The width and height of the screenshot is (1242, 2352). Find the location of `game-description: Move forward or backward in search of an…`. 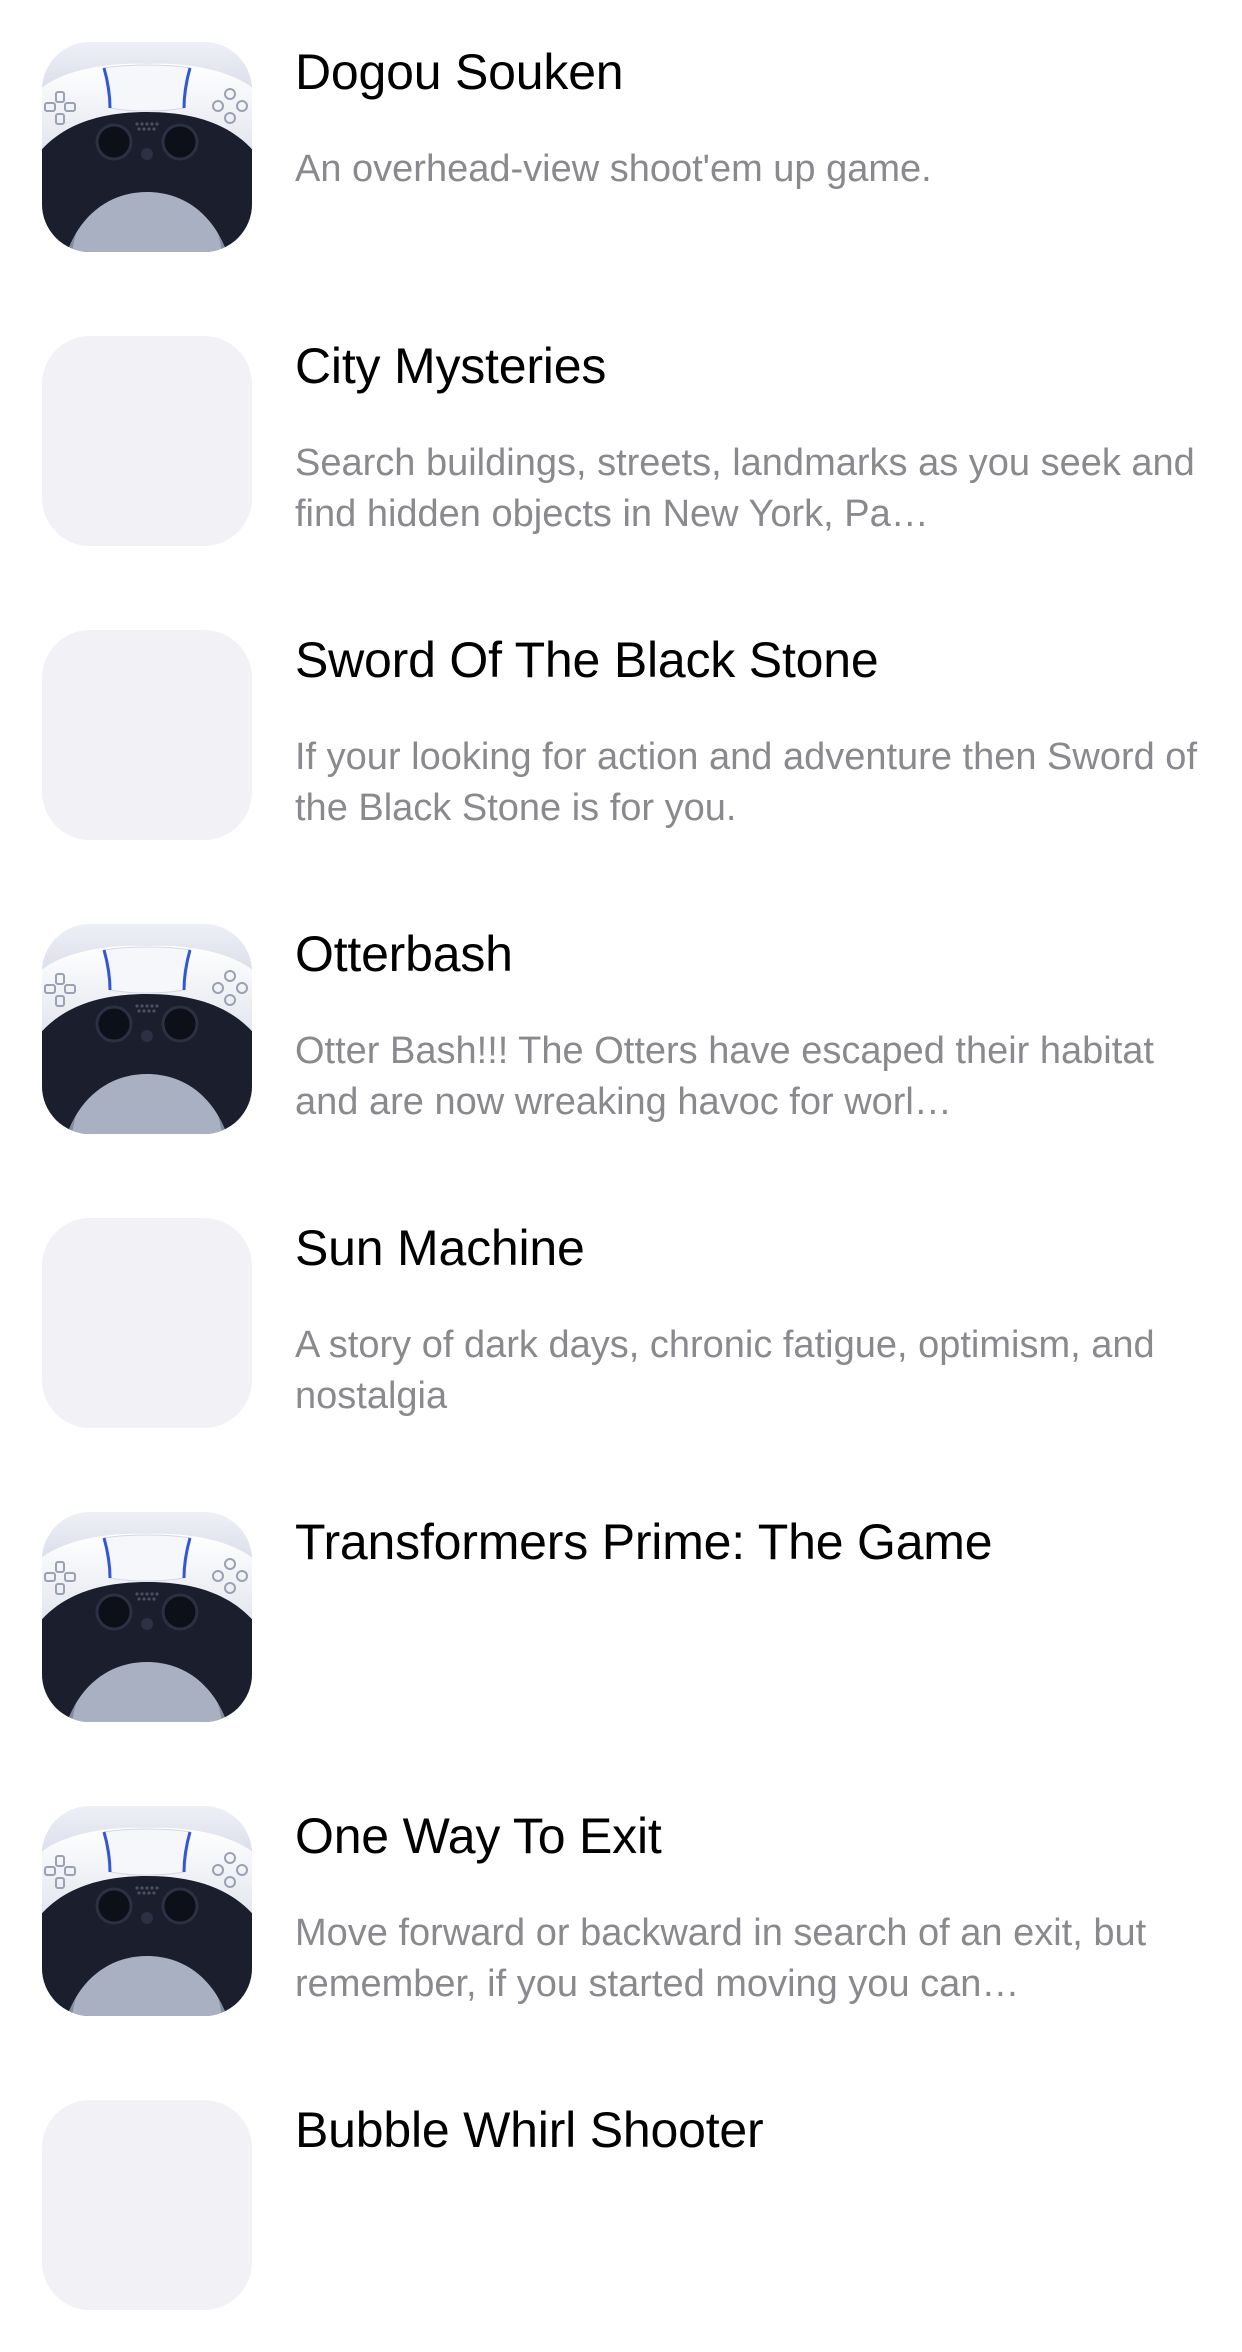

game-description: Move forward or backward in search of an… is located at coordinates (721, 1958).